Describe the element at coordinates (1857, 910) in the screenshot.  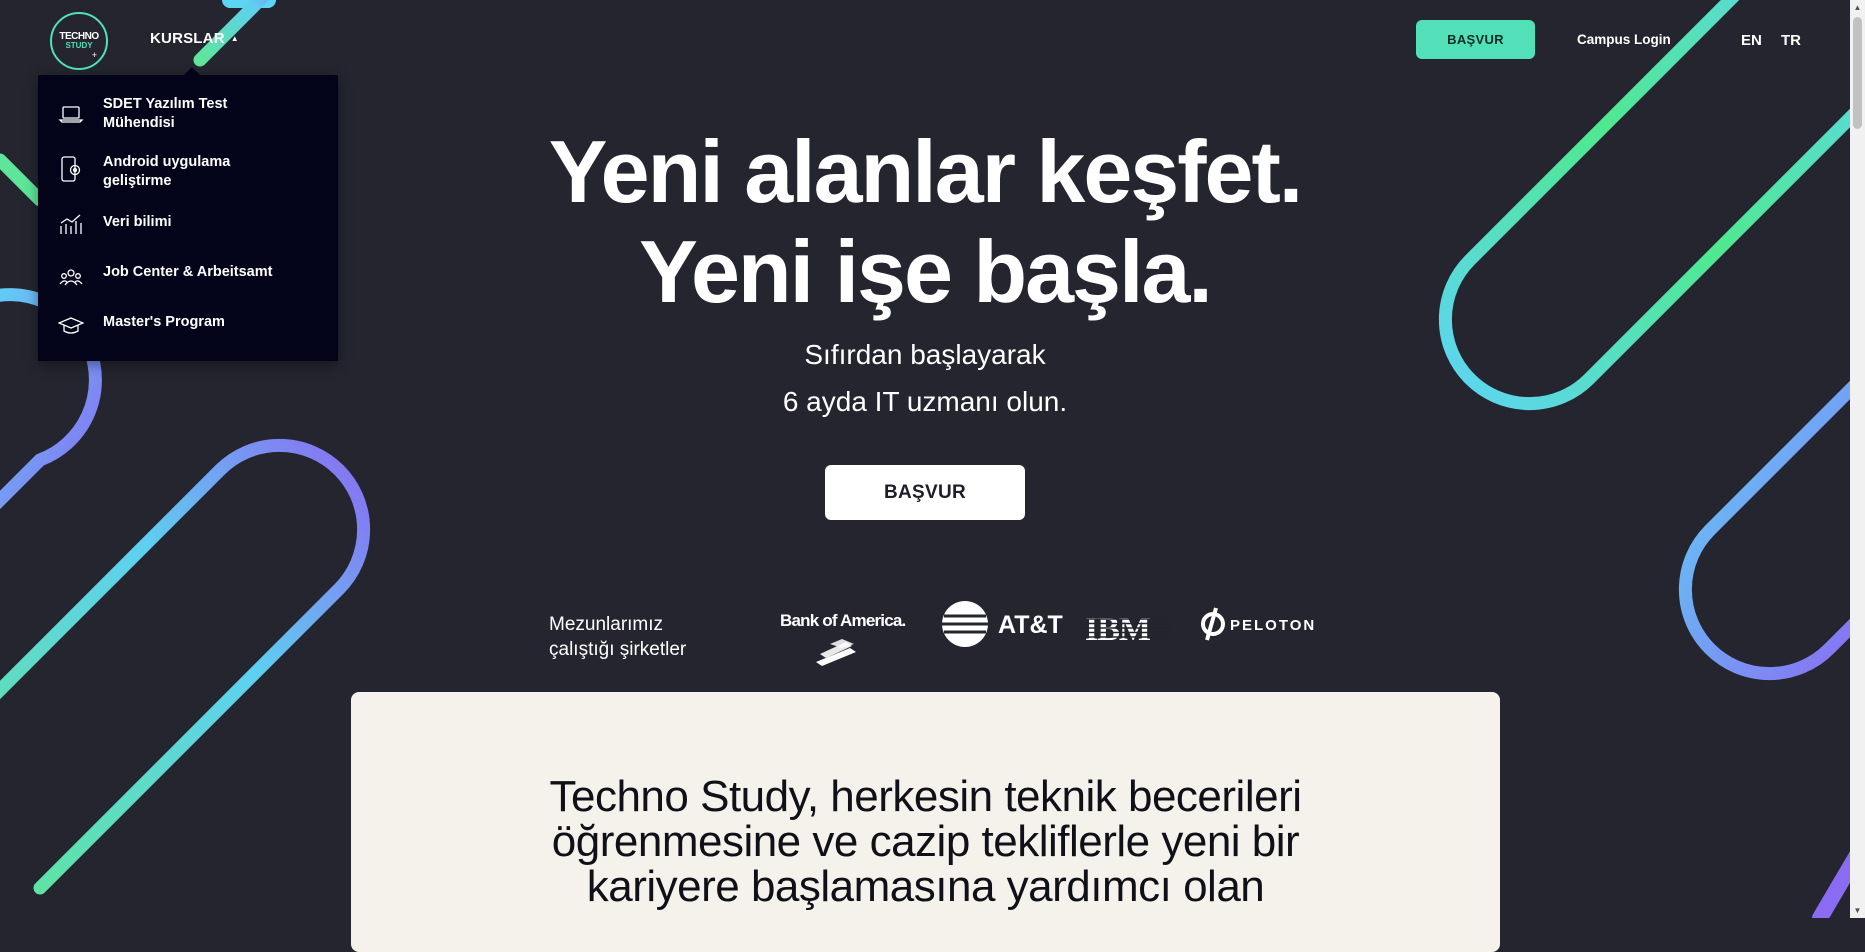
I see `scroll-down-arrow-icon: ▼` at that location.